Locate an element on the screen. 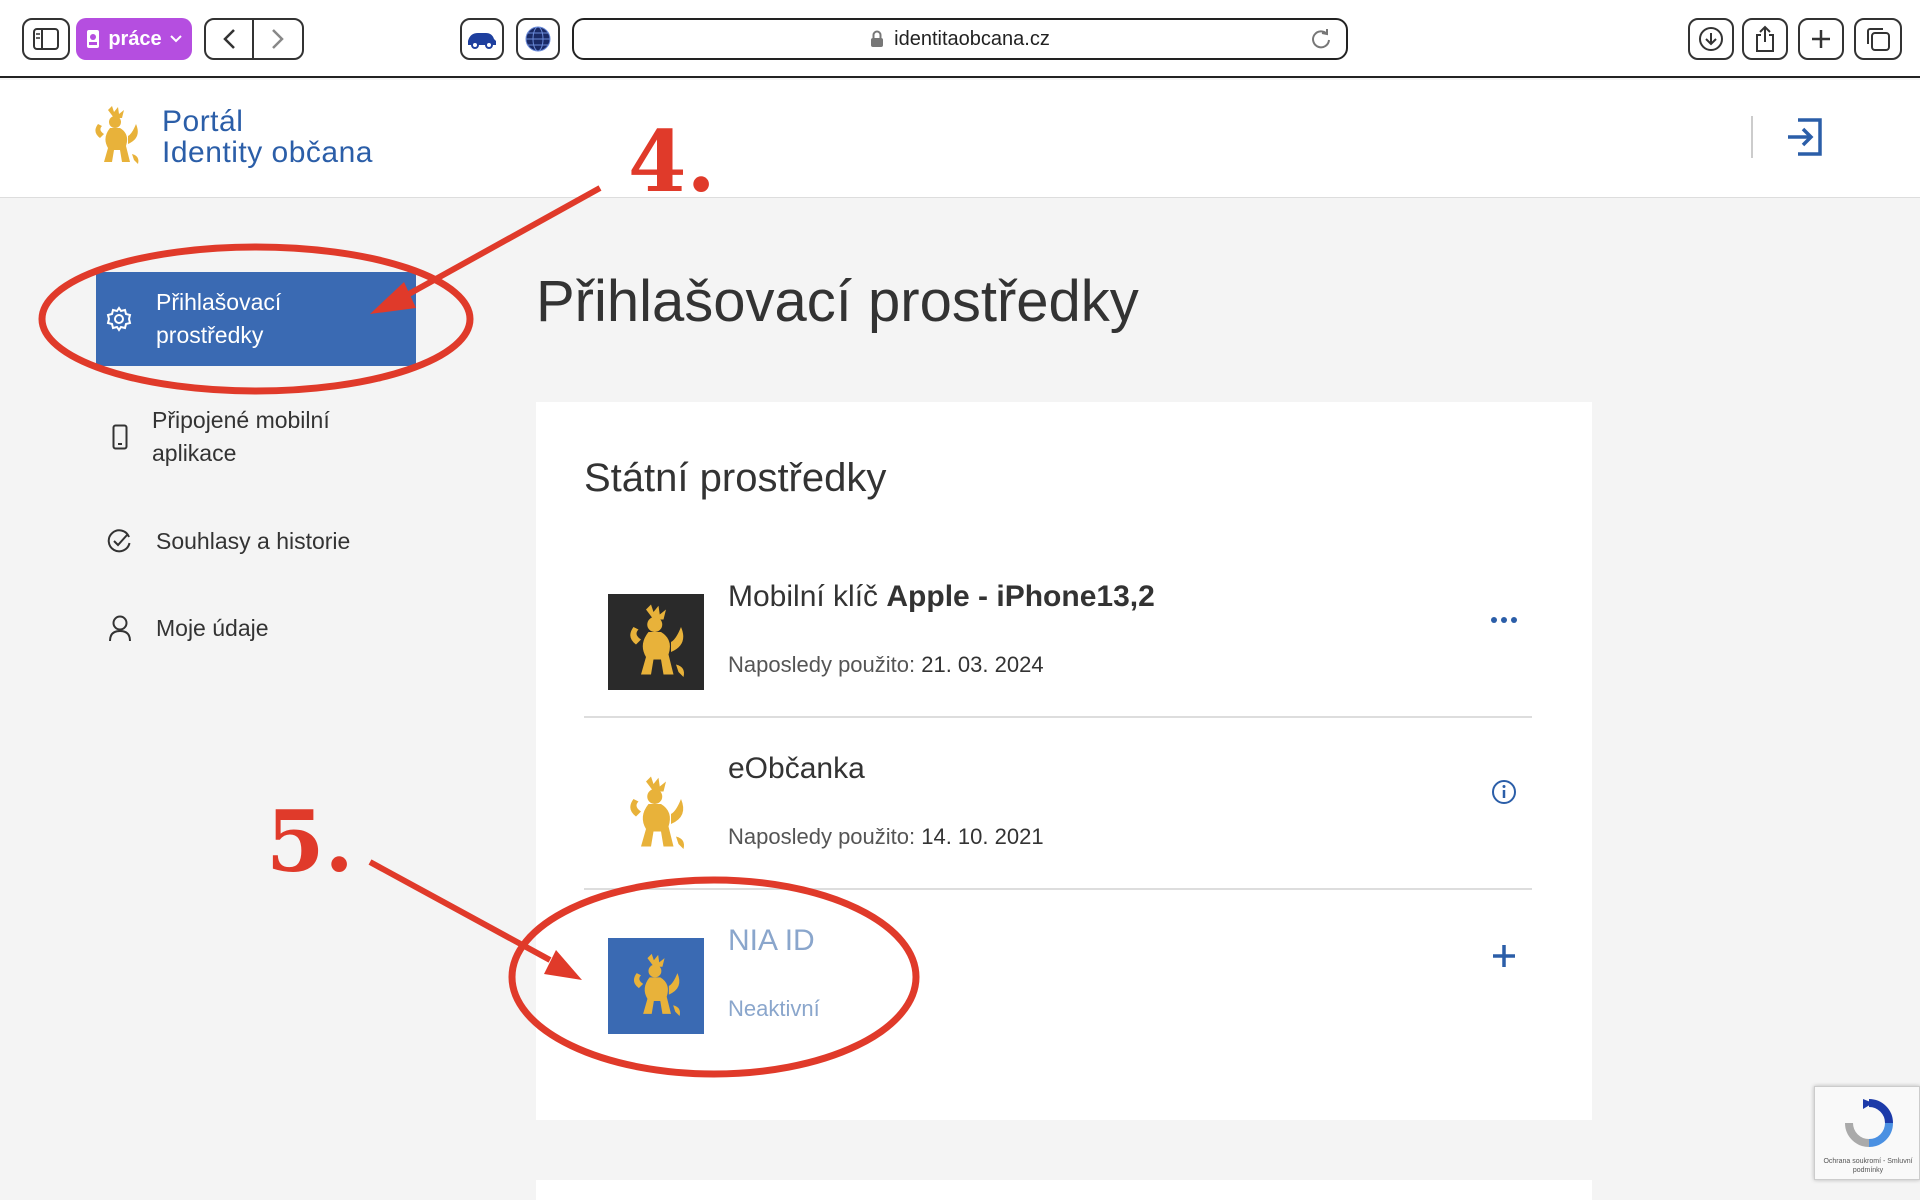 The height and width of the screenshot is (1200, 1920). next-card is located at coordinates (1064, 1190).